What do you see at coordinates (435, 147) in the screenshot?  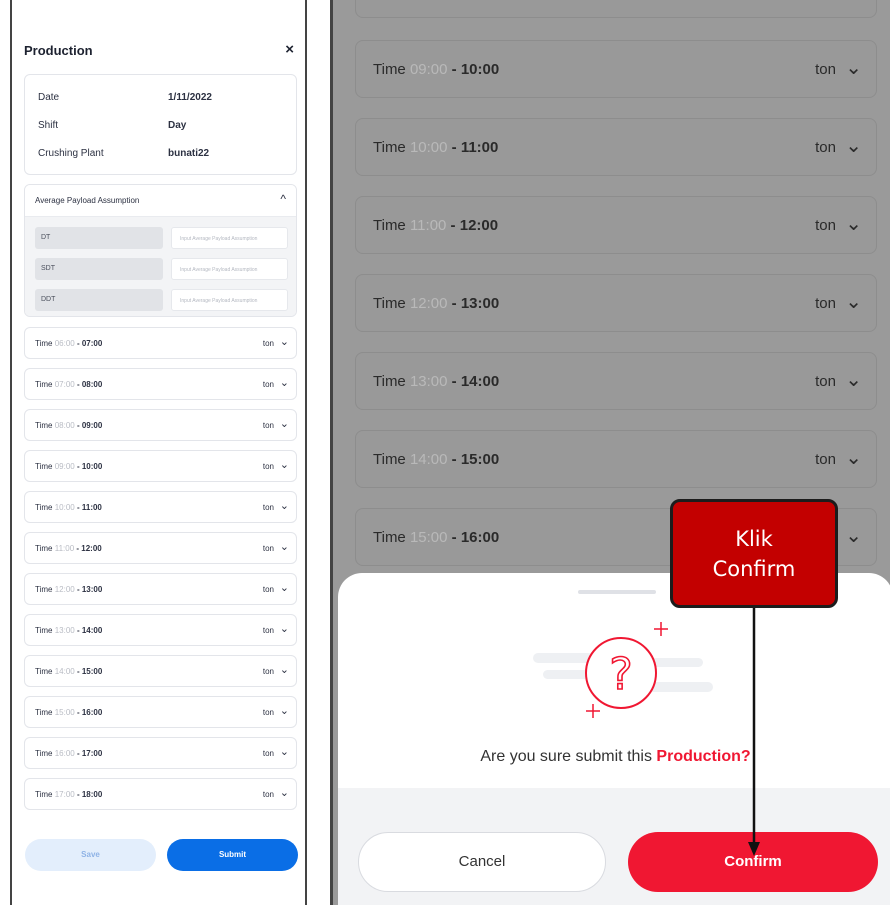 I see `time-slot-label: Time 10:00 - 11:00` at bounding box center [435, 147].